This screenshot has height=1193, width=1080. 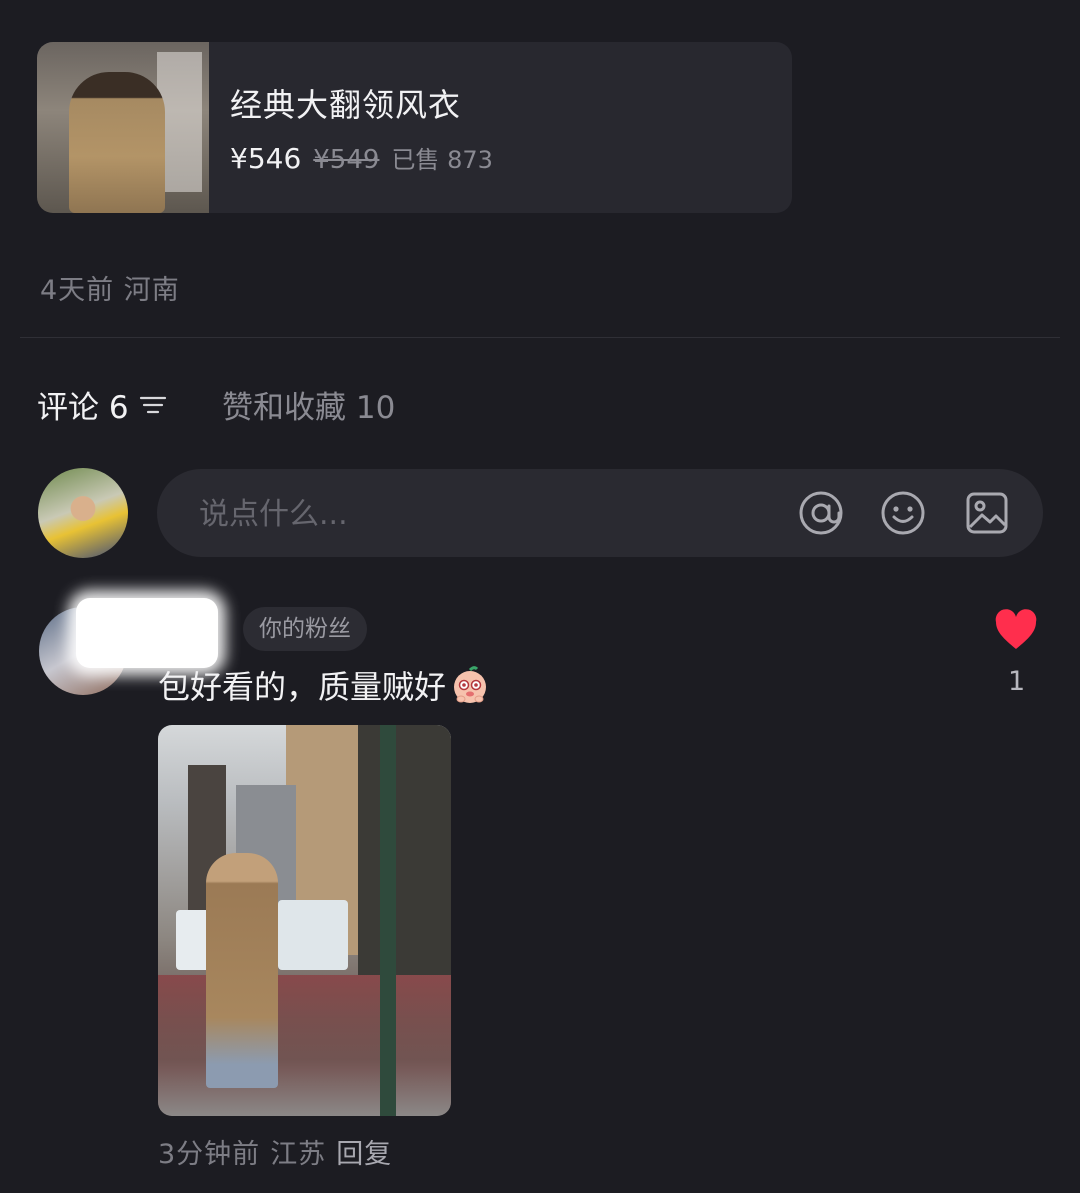 What do you see at coordinates (364, 1151) in the screenshot?
I see `reply-button: 回复` at bounding box center [364, 1151].